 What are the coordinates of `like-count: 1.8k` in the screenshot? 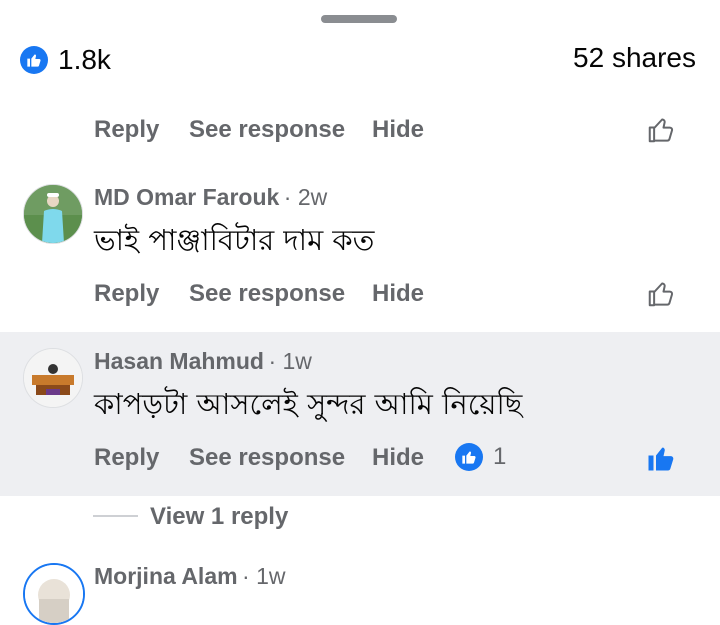 It's located at (84, 59).